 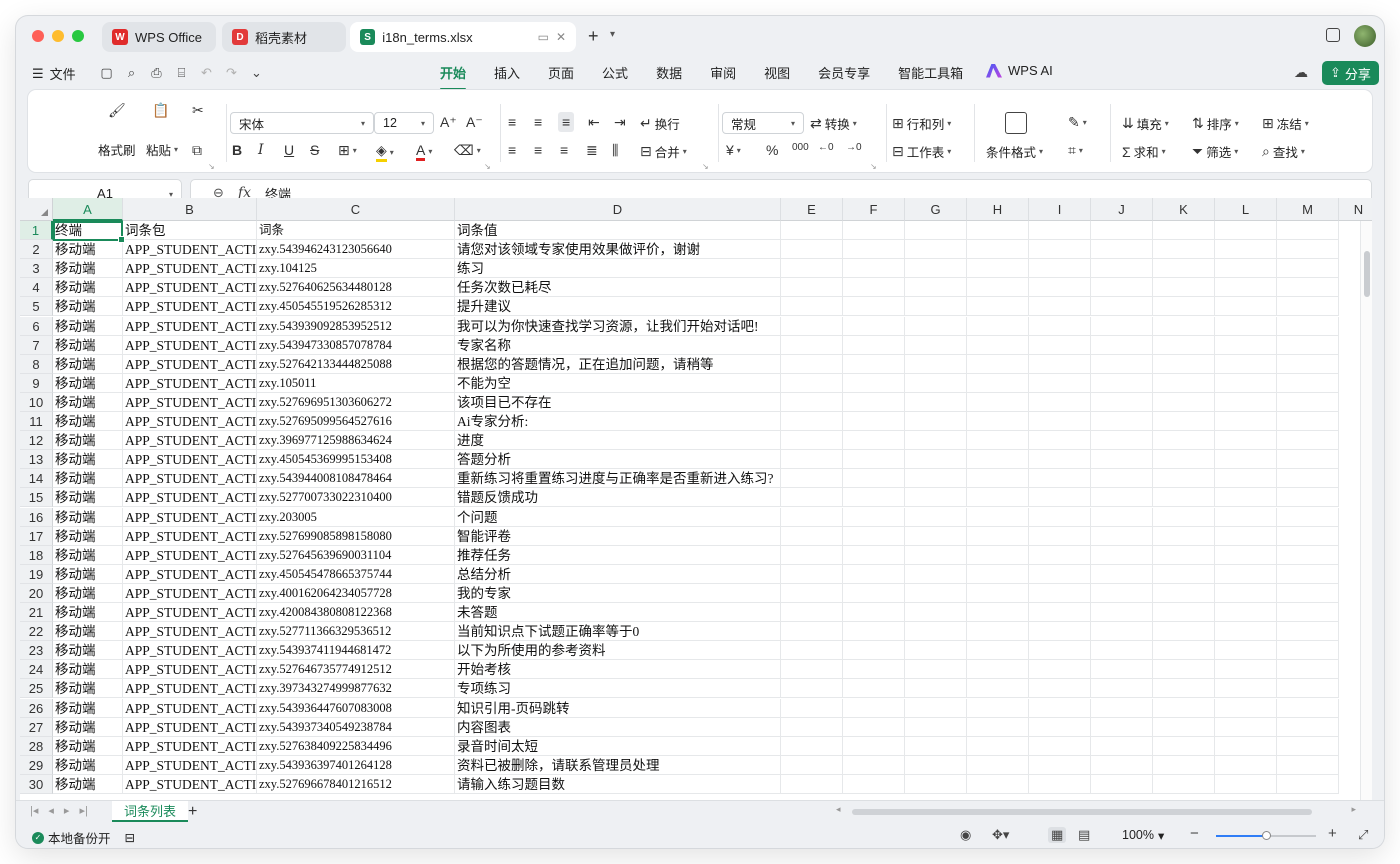 I want to click on zoom-slider-knob, so click(x=1266, y=835).